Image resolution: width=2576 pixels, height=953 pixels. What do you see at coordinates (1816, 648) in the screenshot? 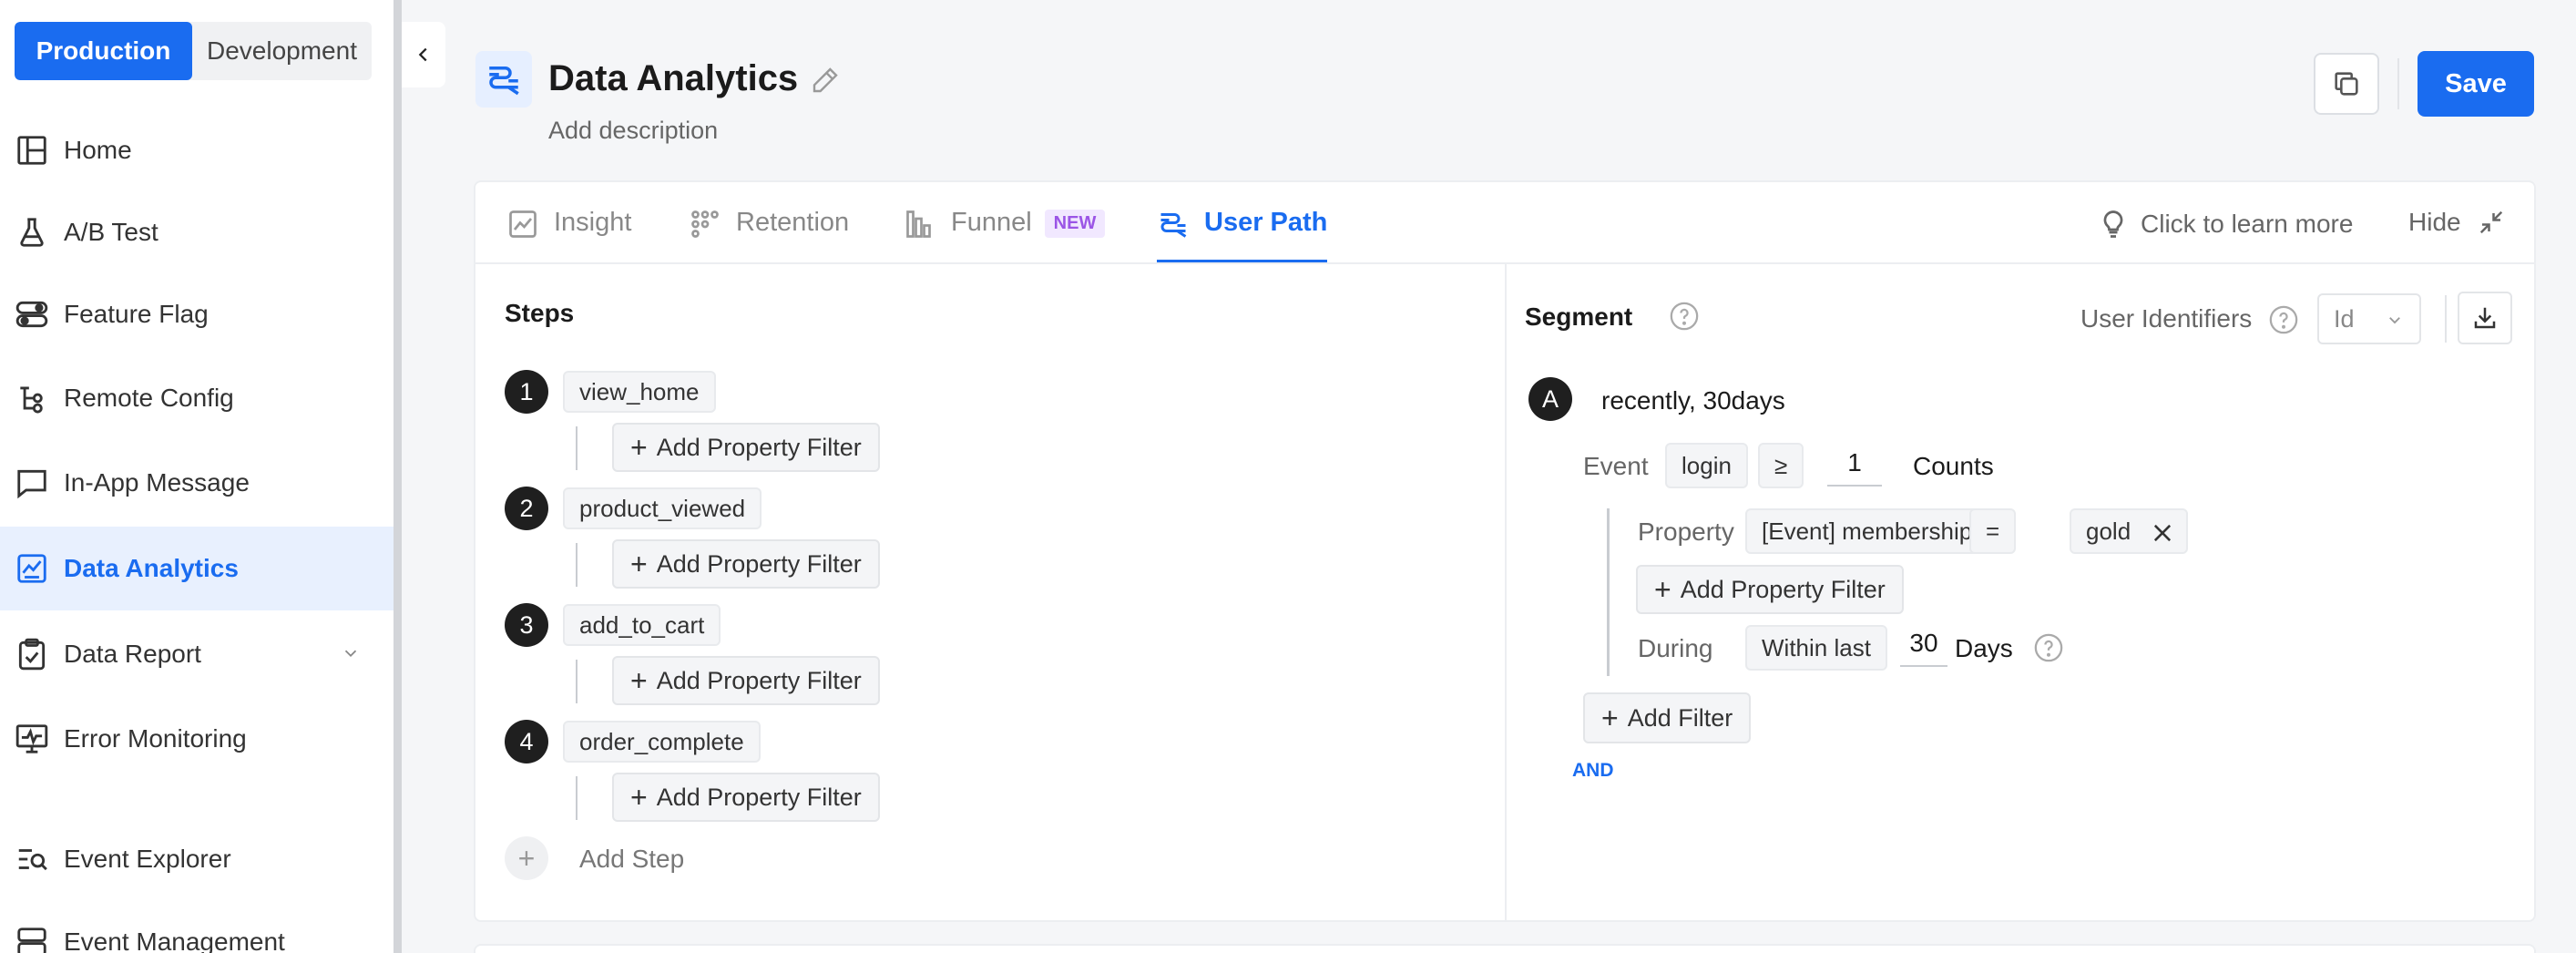
I see `during-select: Within last` at bounding box center [1816, 648].